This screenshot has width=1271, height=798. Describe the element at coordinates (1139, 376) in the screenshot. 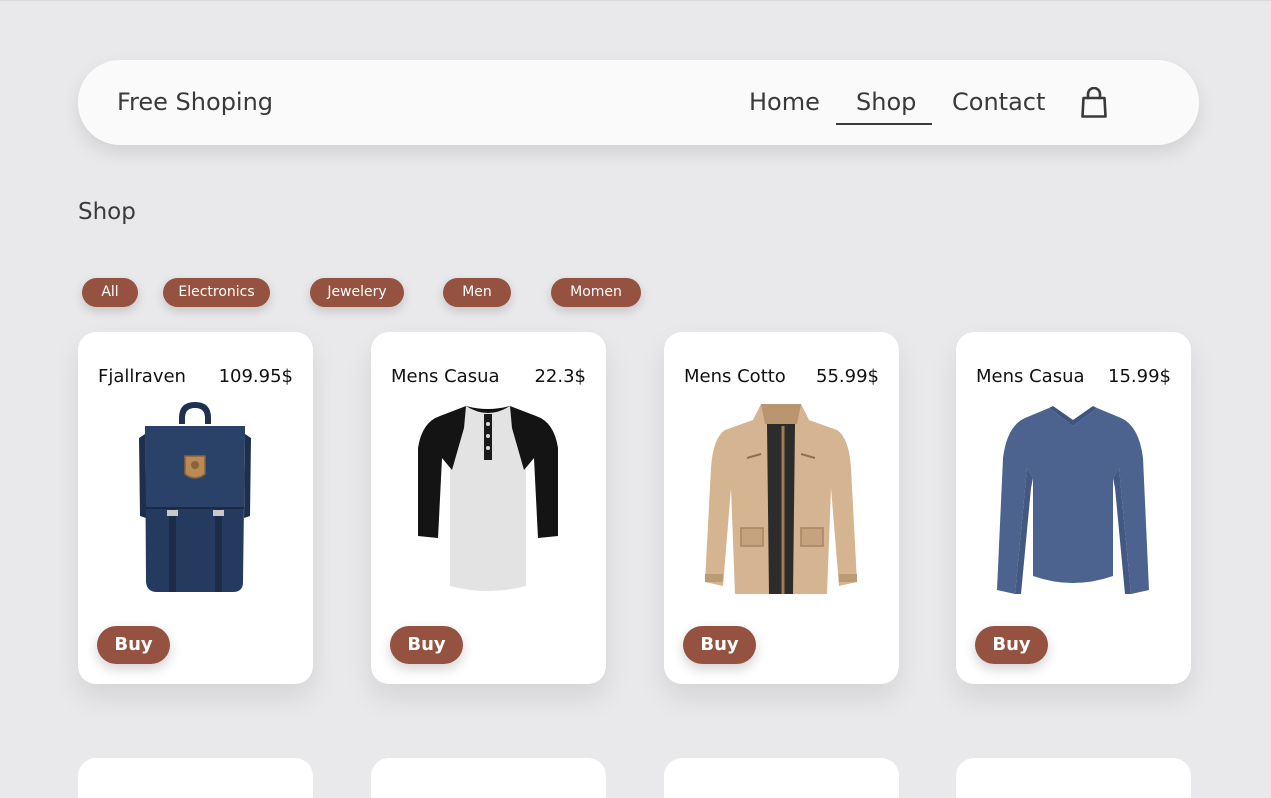

I see `product-price: 15.99$` at that location.